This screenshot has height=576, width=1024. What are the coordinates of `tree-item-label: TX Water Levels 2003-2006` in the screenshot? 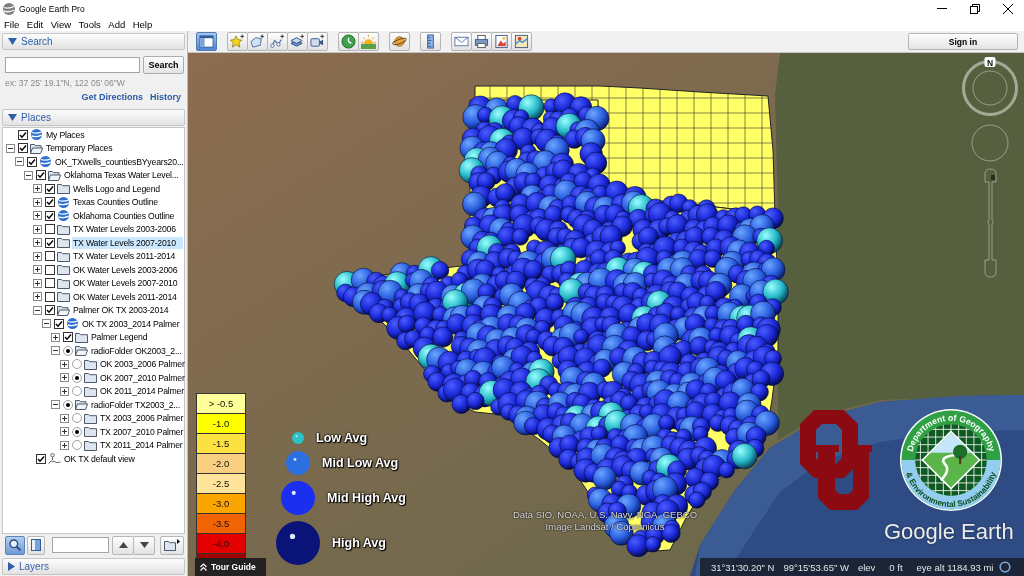 It's located at (127, 229).